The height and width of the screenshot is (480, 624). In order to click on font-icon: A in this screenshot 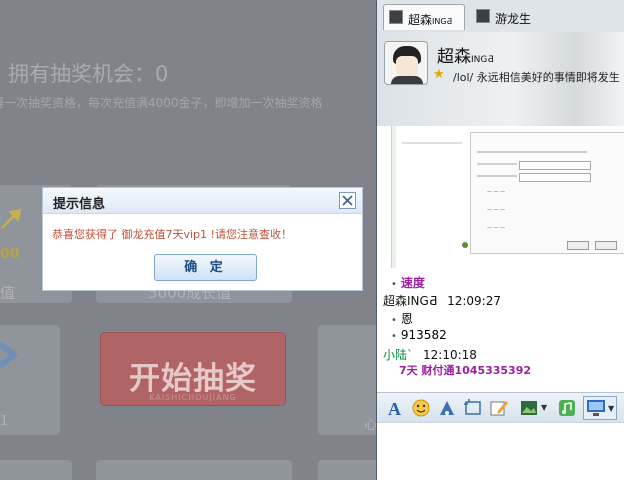, I will do `click(395, 408)`.